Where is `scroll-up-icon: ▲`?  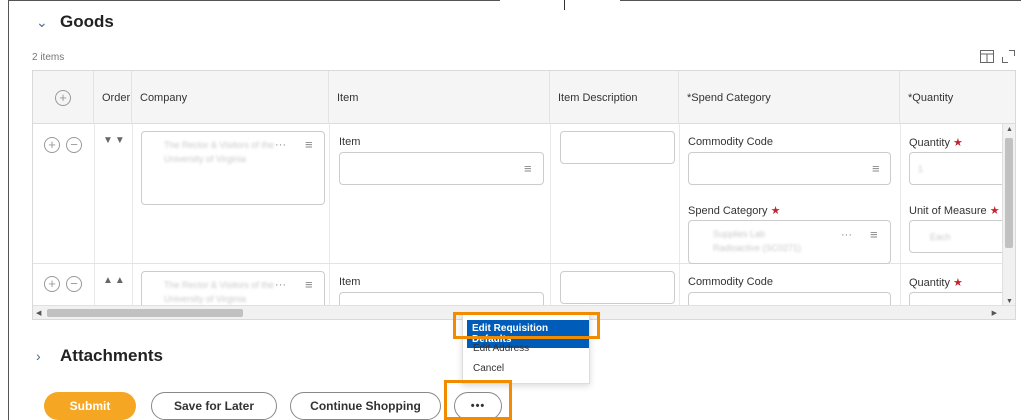 scroll-up-icon: ▲ is located at coordinates (1009, 129).